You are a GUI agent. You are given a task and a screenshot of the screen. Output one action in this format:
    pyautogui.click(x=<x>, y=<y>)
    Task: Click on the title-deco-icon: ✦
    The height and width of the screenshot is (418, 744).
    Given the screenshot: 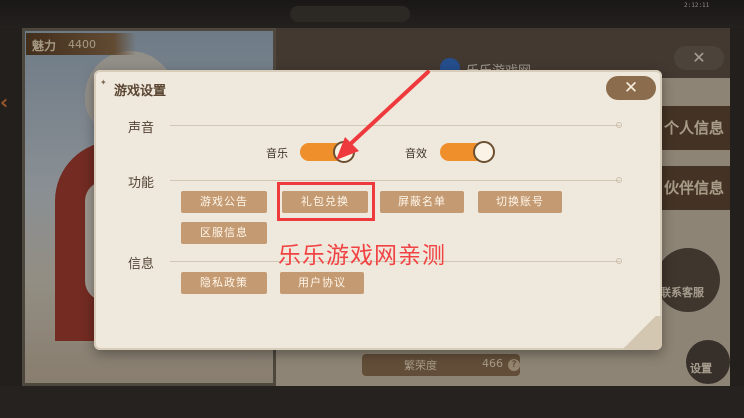 What is the action you would take?
    pyautogui.click(x=103, y=82)
    